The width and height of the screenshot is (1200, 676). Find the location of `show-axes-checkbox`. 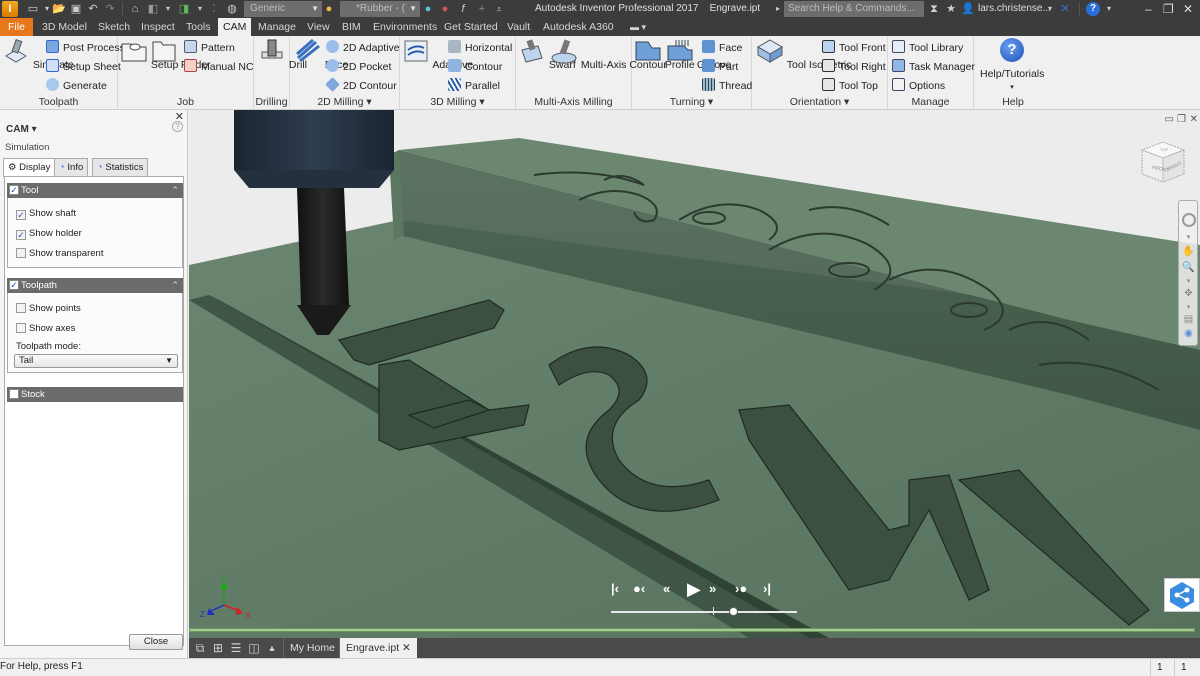

show-axes-checkbox is located at coordinates (21, 328).